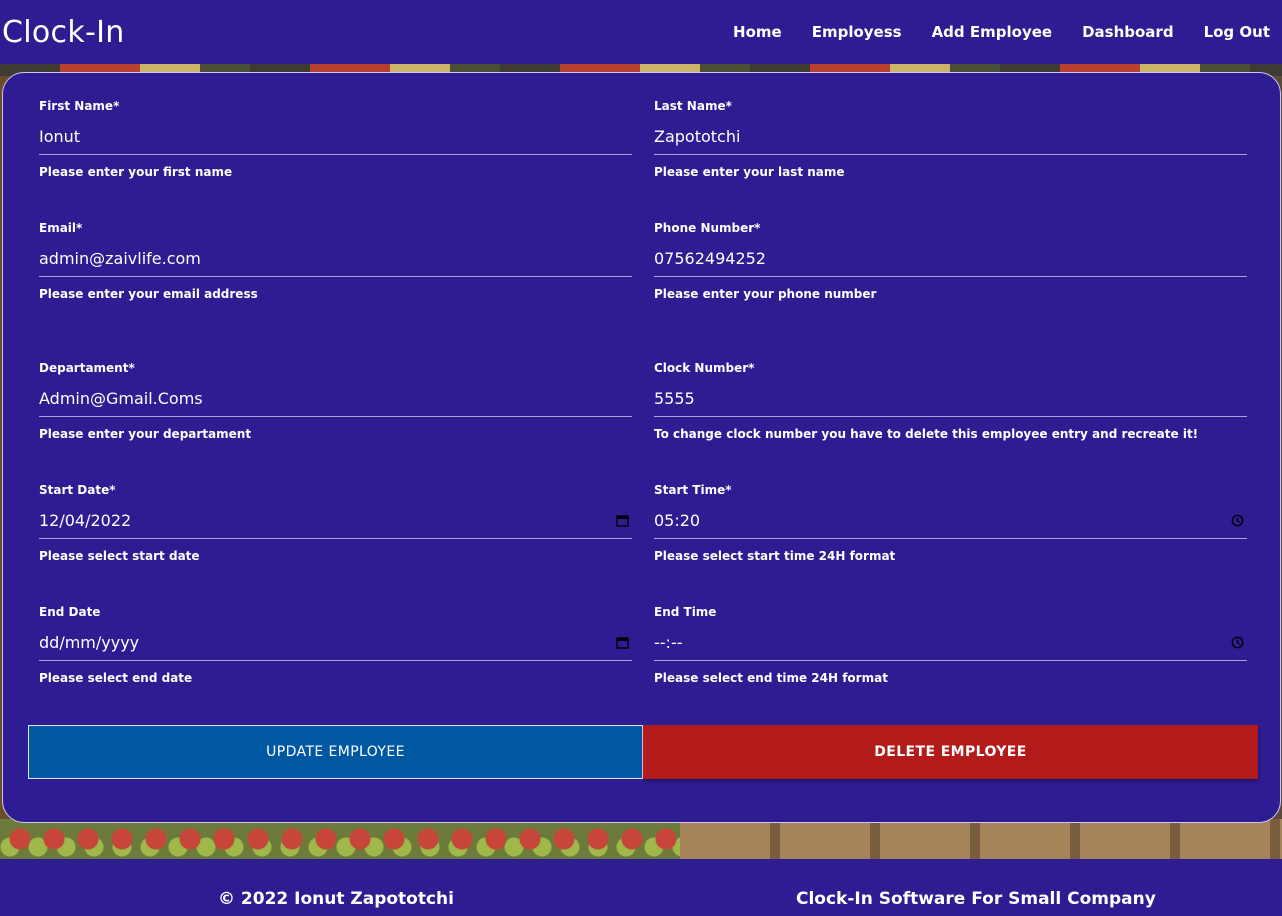 This screenshot has width=1282, height=916. I want to click on end-time-input-row: --:--, so click(950, 646).